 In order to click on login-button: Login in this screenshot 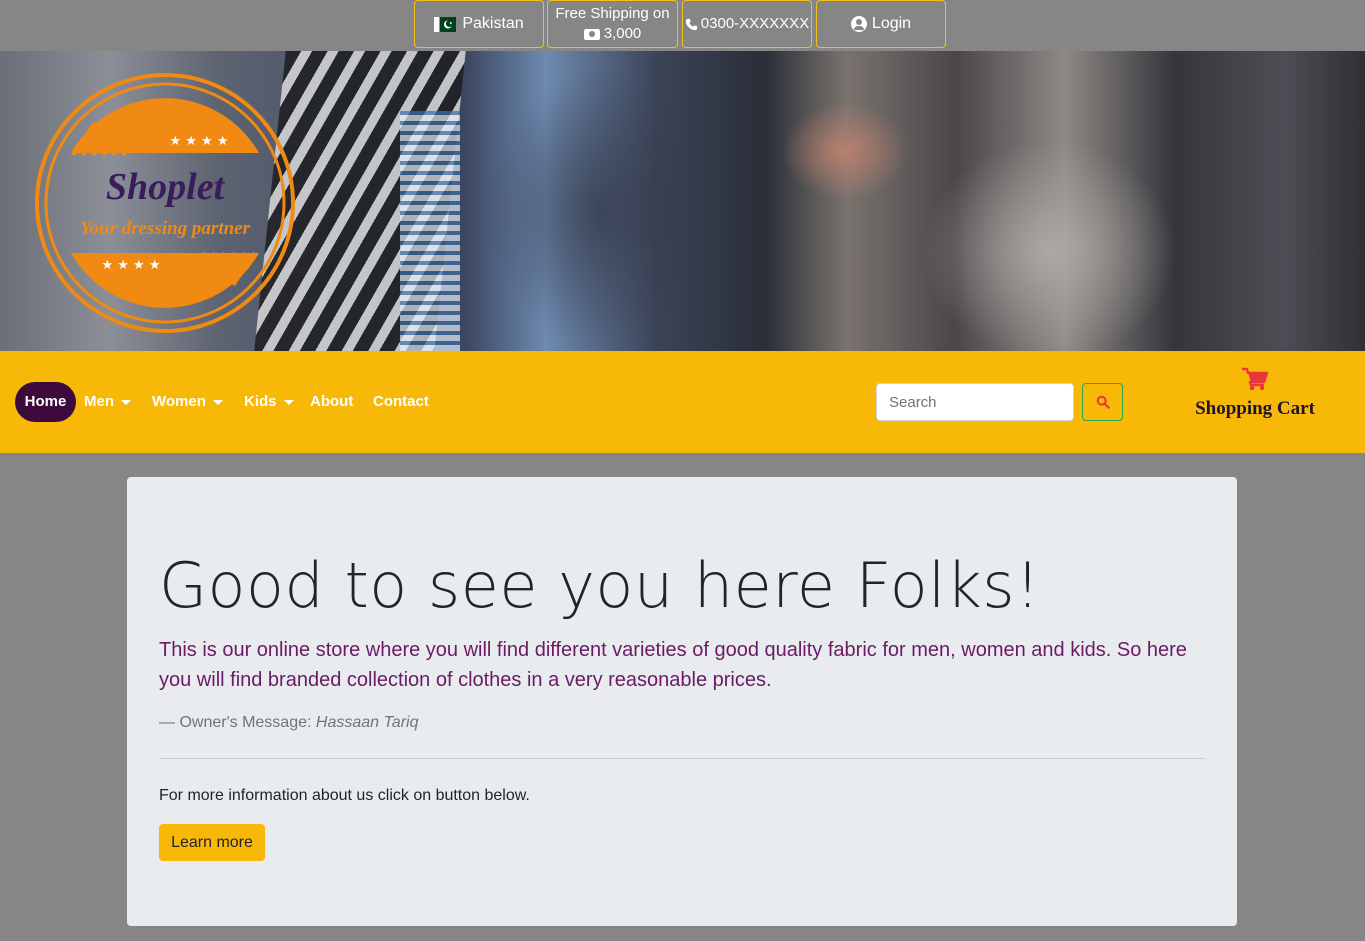, I will do `click(881, 24)`.